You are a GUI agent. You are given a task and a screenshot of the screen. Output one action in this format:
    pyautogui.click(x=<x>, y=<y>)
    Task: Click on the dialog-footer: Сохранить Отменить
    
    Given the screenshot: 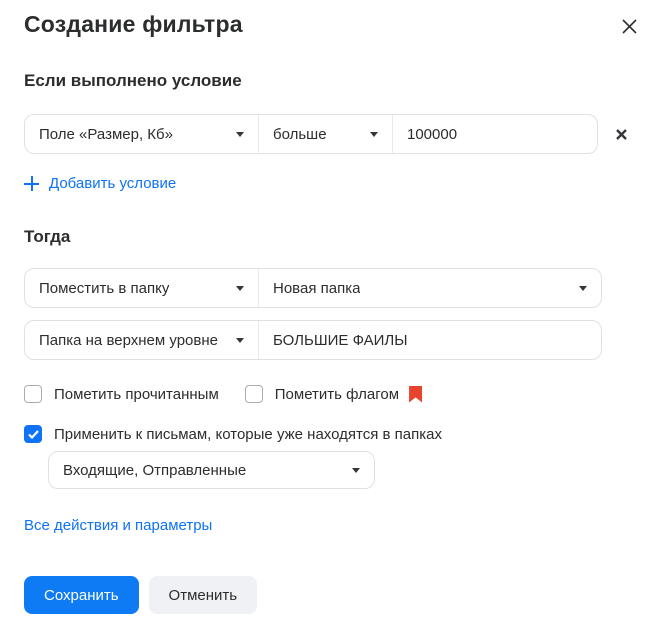 What is the action you would take?
    pyautogui.click(x=329, y=595)
    